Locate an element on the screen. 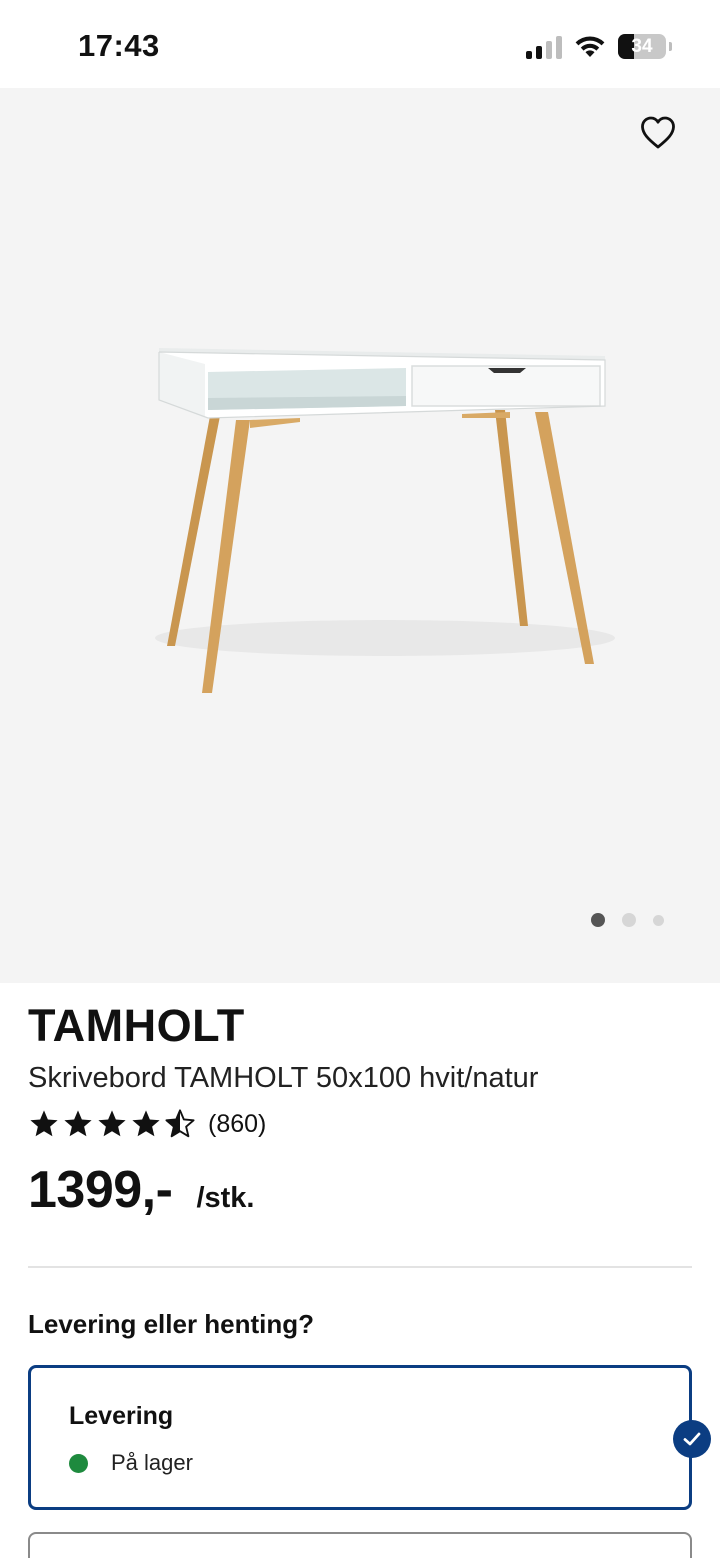 This screenshot has height=1558, width=720. status-time: 17:43 is located at coordinates (119, 45).